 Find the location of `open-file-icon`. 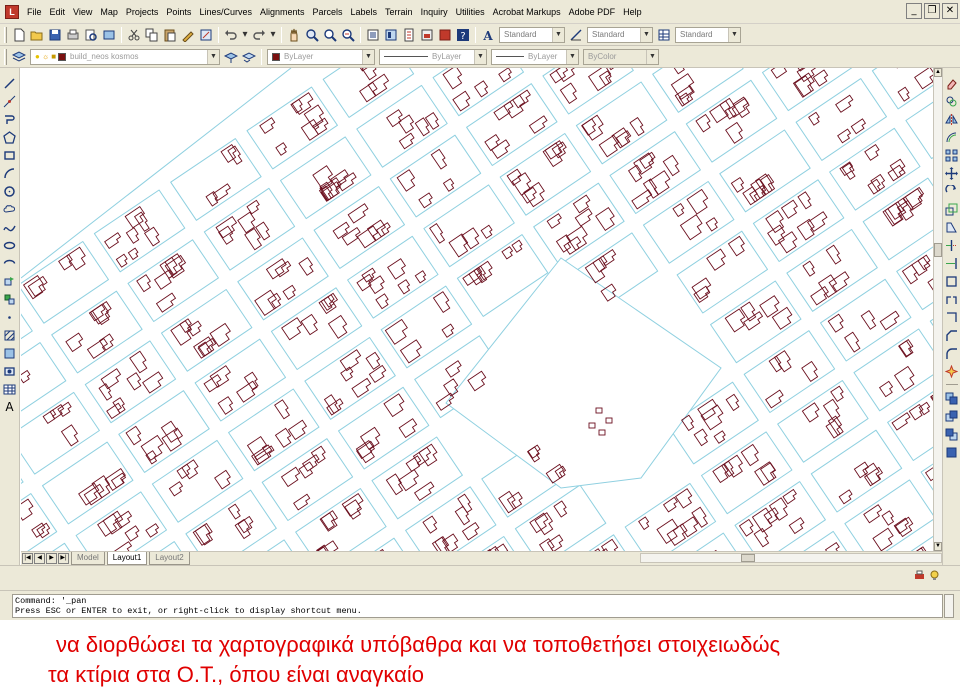

open-file-icon is located at coordinates (37, 35).